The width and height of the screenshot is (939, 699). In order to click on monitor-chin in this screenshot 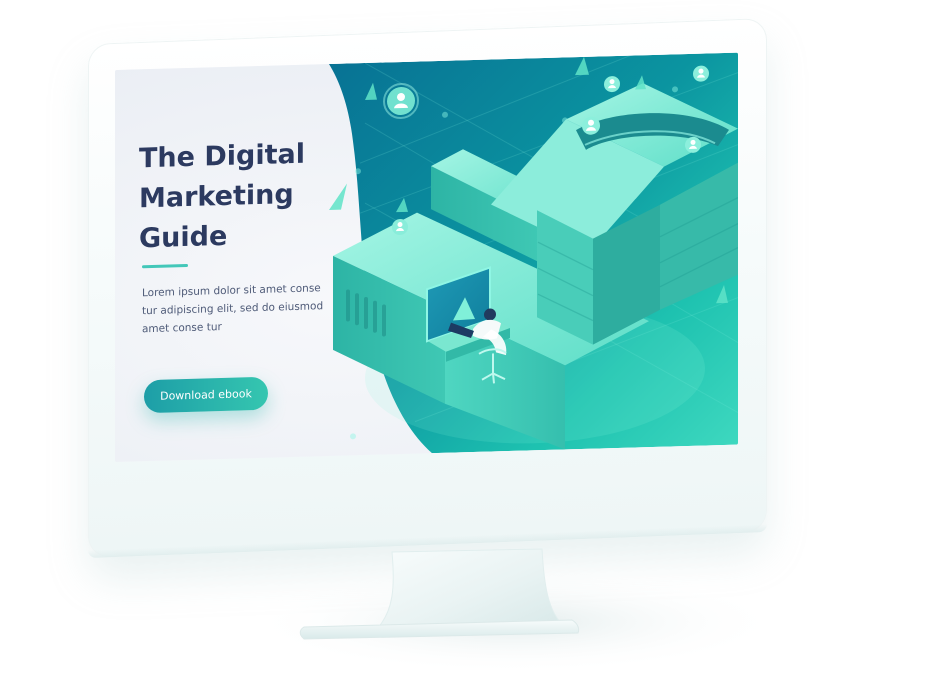, I will do `click(427, 540)`.